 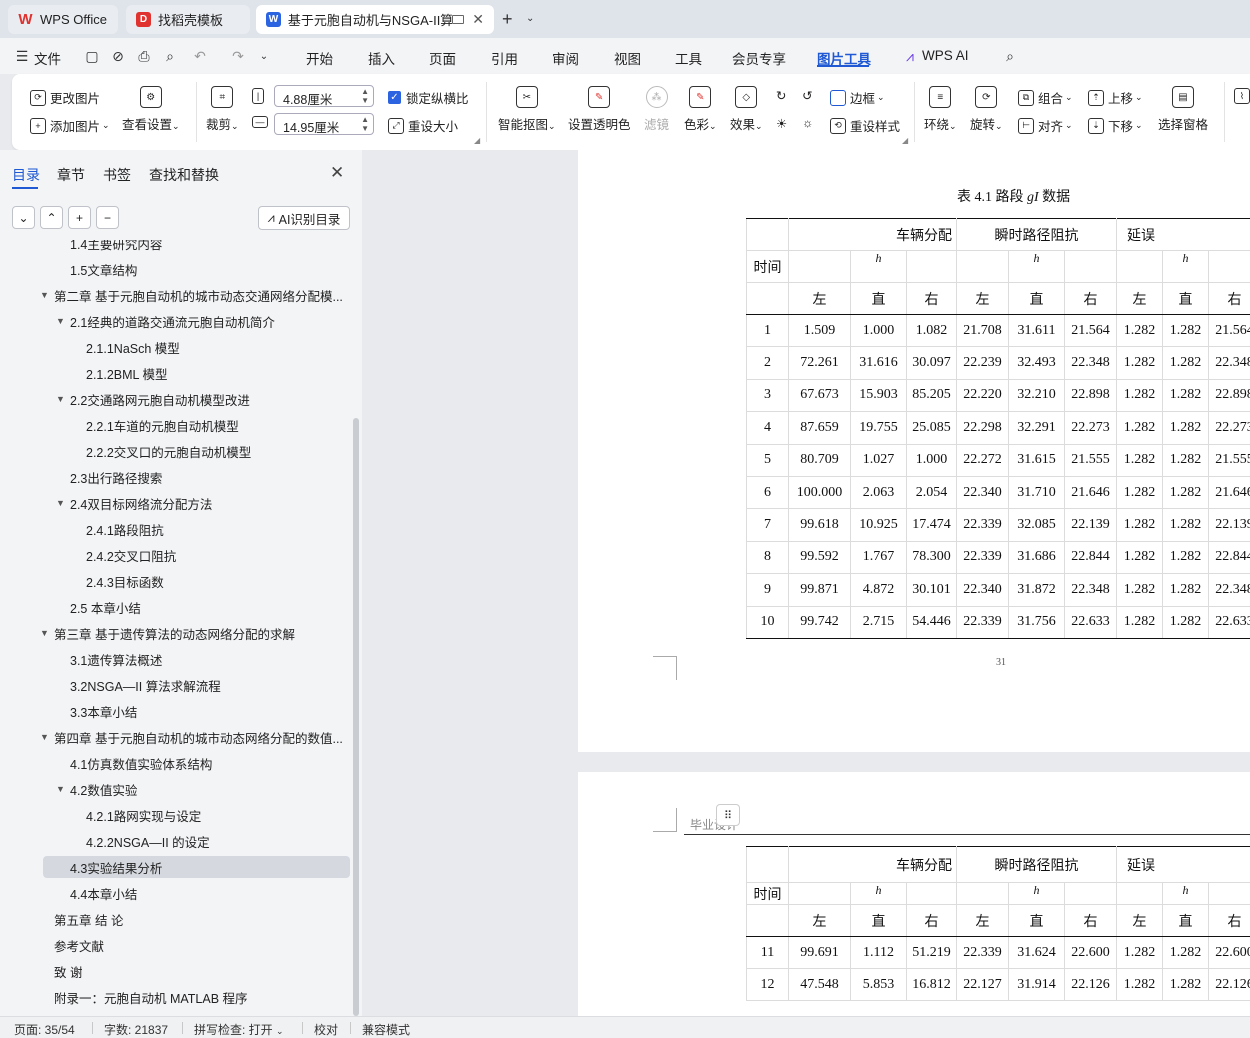 I want to click on close-icon: ✕, so click(x=478, y=19).